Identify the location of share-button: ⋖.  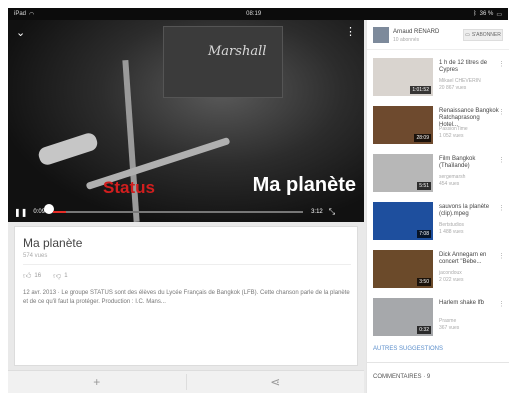
(276, 382).